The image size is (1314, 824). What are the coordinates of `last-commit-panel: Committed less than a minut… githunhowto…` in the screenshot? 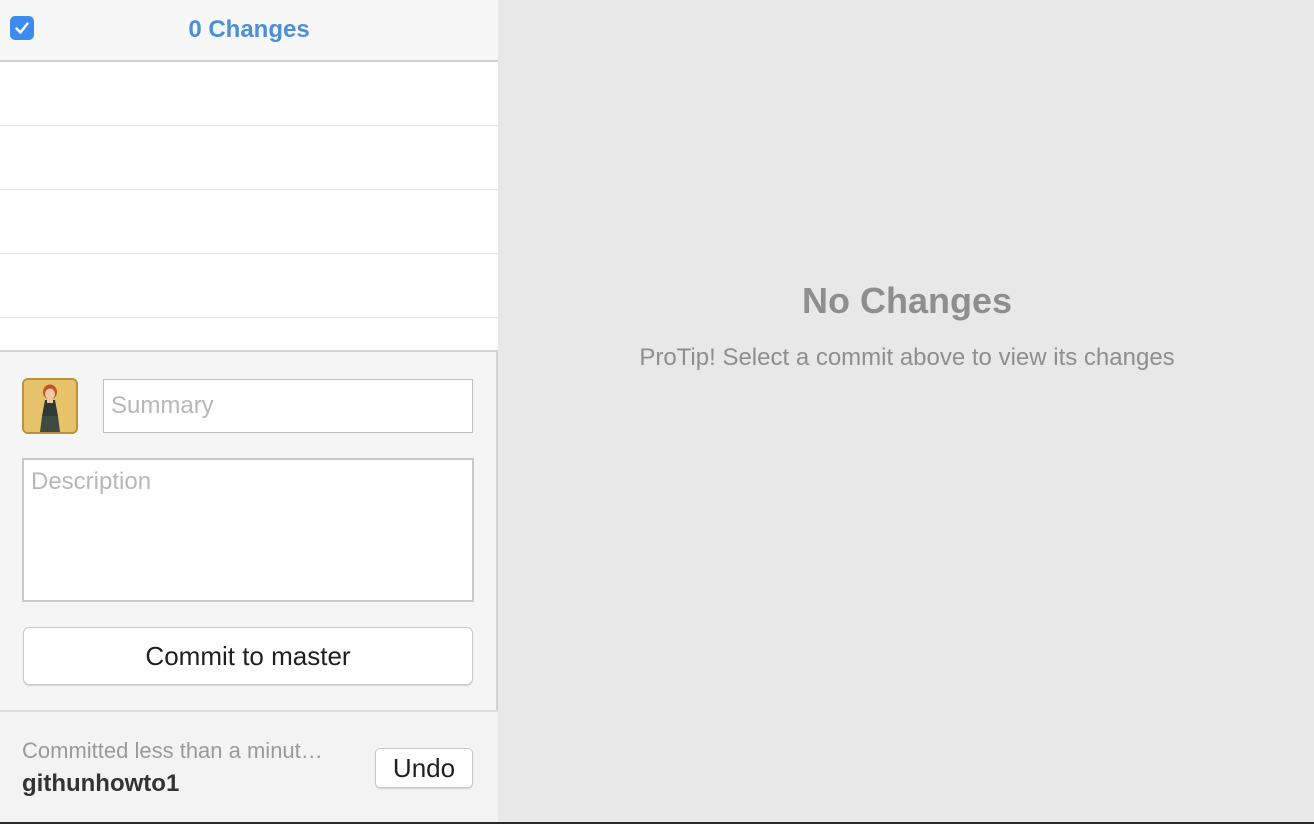 It's located at (249, 766).